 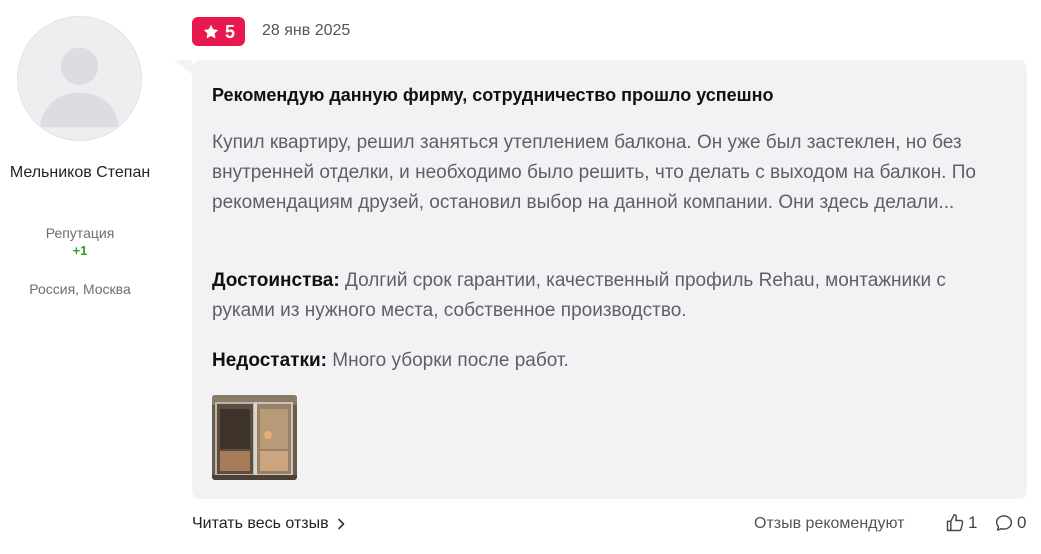 What do you see at coordinates (183, 67) in the screenshot?
I see `bubble-tail` at bounding box center [183, 67].